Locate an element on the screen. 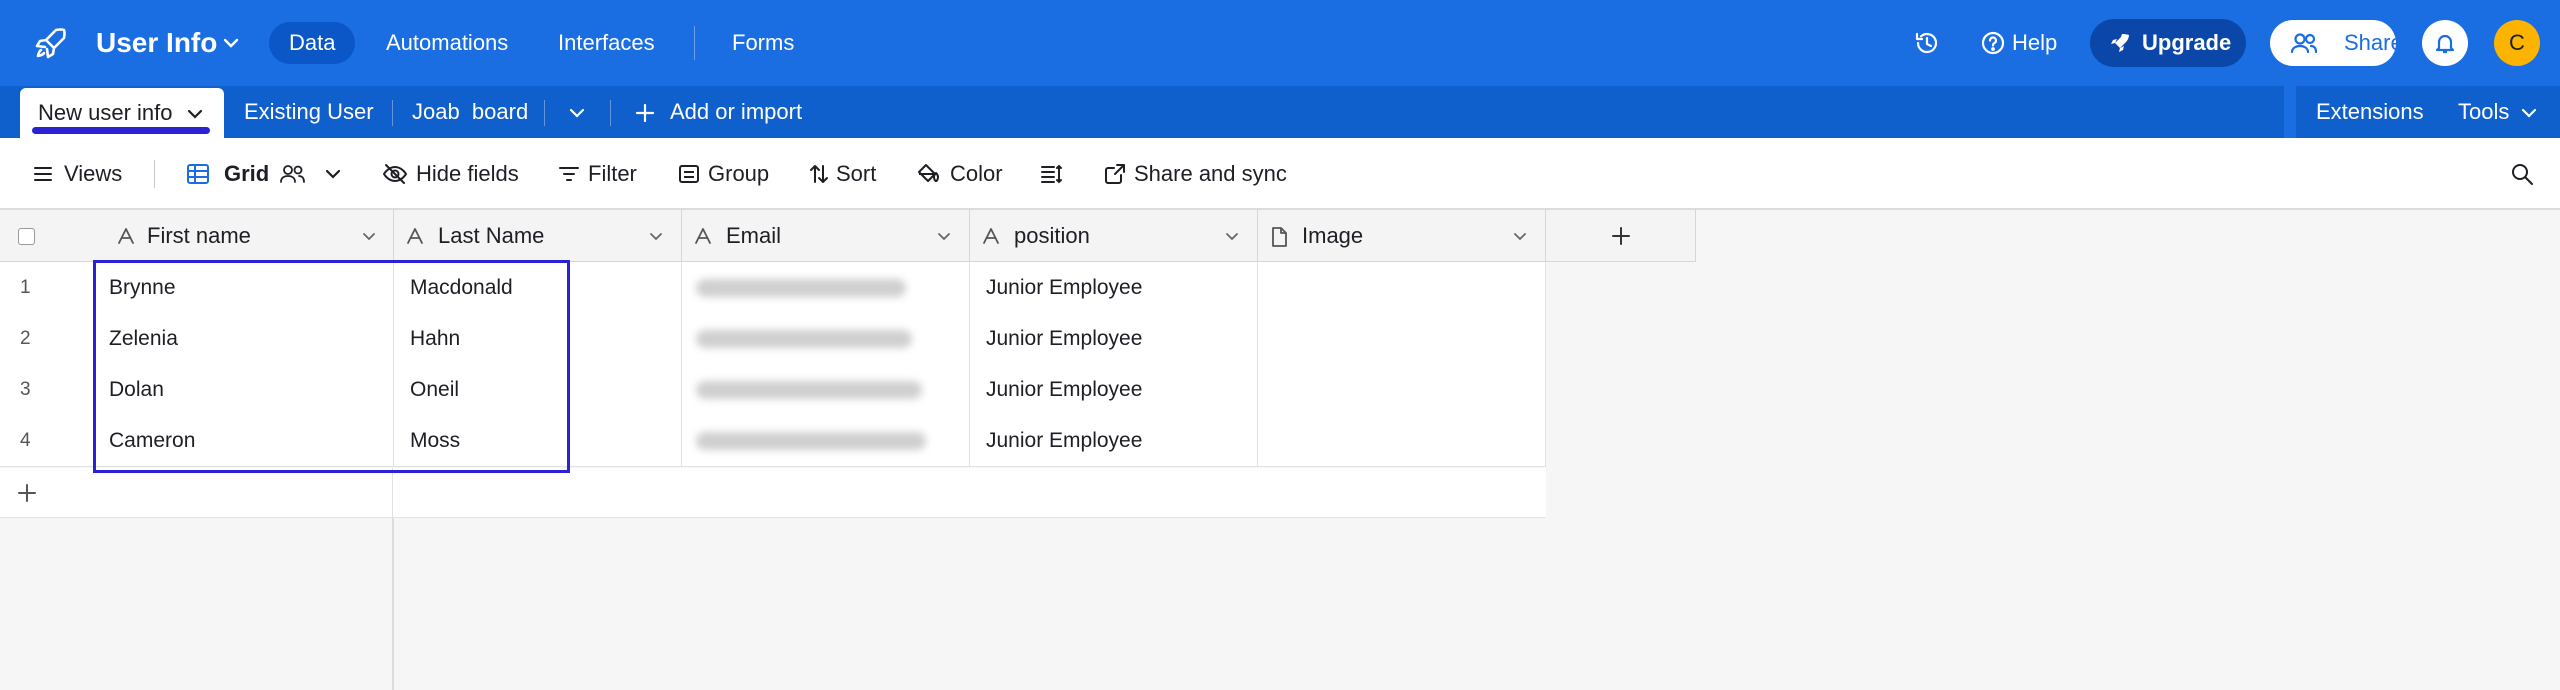 This screenshot has height=690, width=2560. upgrade-button: Upgrade is located at coordinates (2168, 43).